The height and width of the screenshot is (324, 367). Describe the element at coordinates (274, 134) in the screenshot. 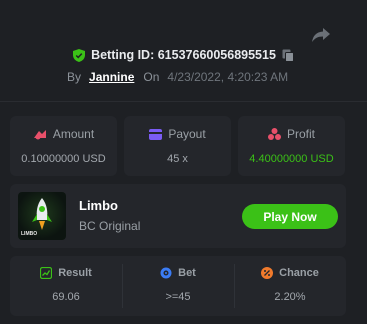

I see `profit-icon` at that location.